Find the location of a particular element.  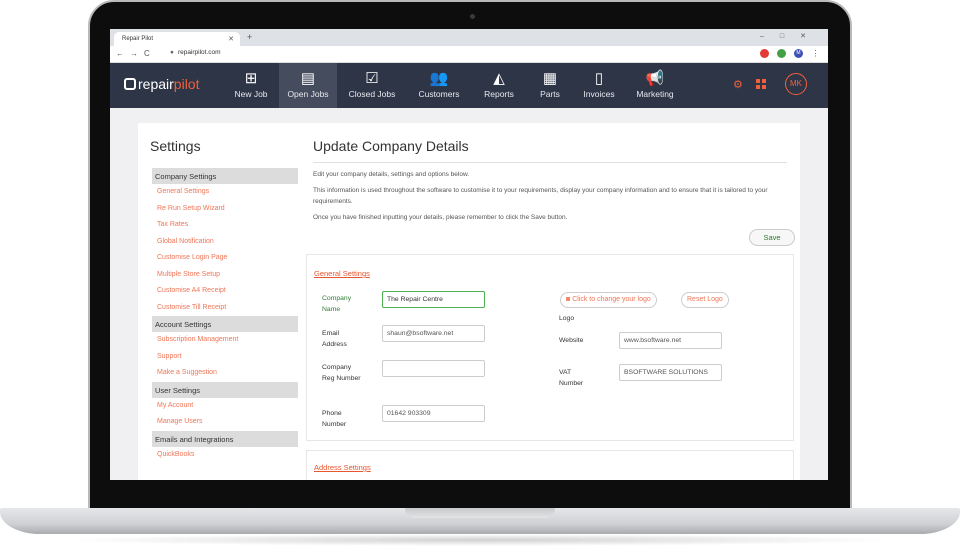

nav-marketing: 📢 Marketing is located at coordinates (655, 85).